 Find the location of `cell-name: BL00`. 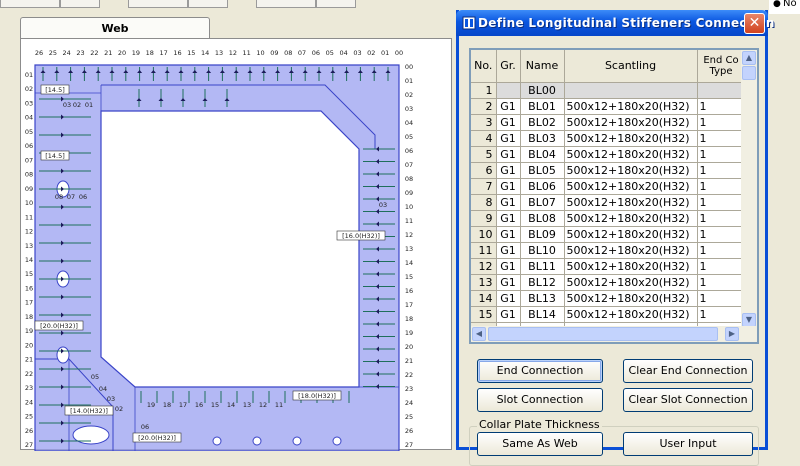

cell-name: BL00 is located at coordinates (542, 90).